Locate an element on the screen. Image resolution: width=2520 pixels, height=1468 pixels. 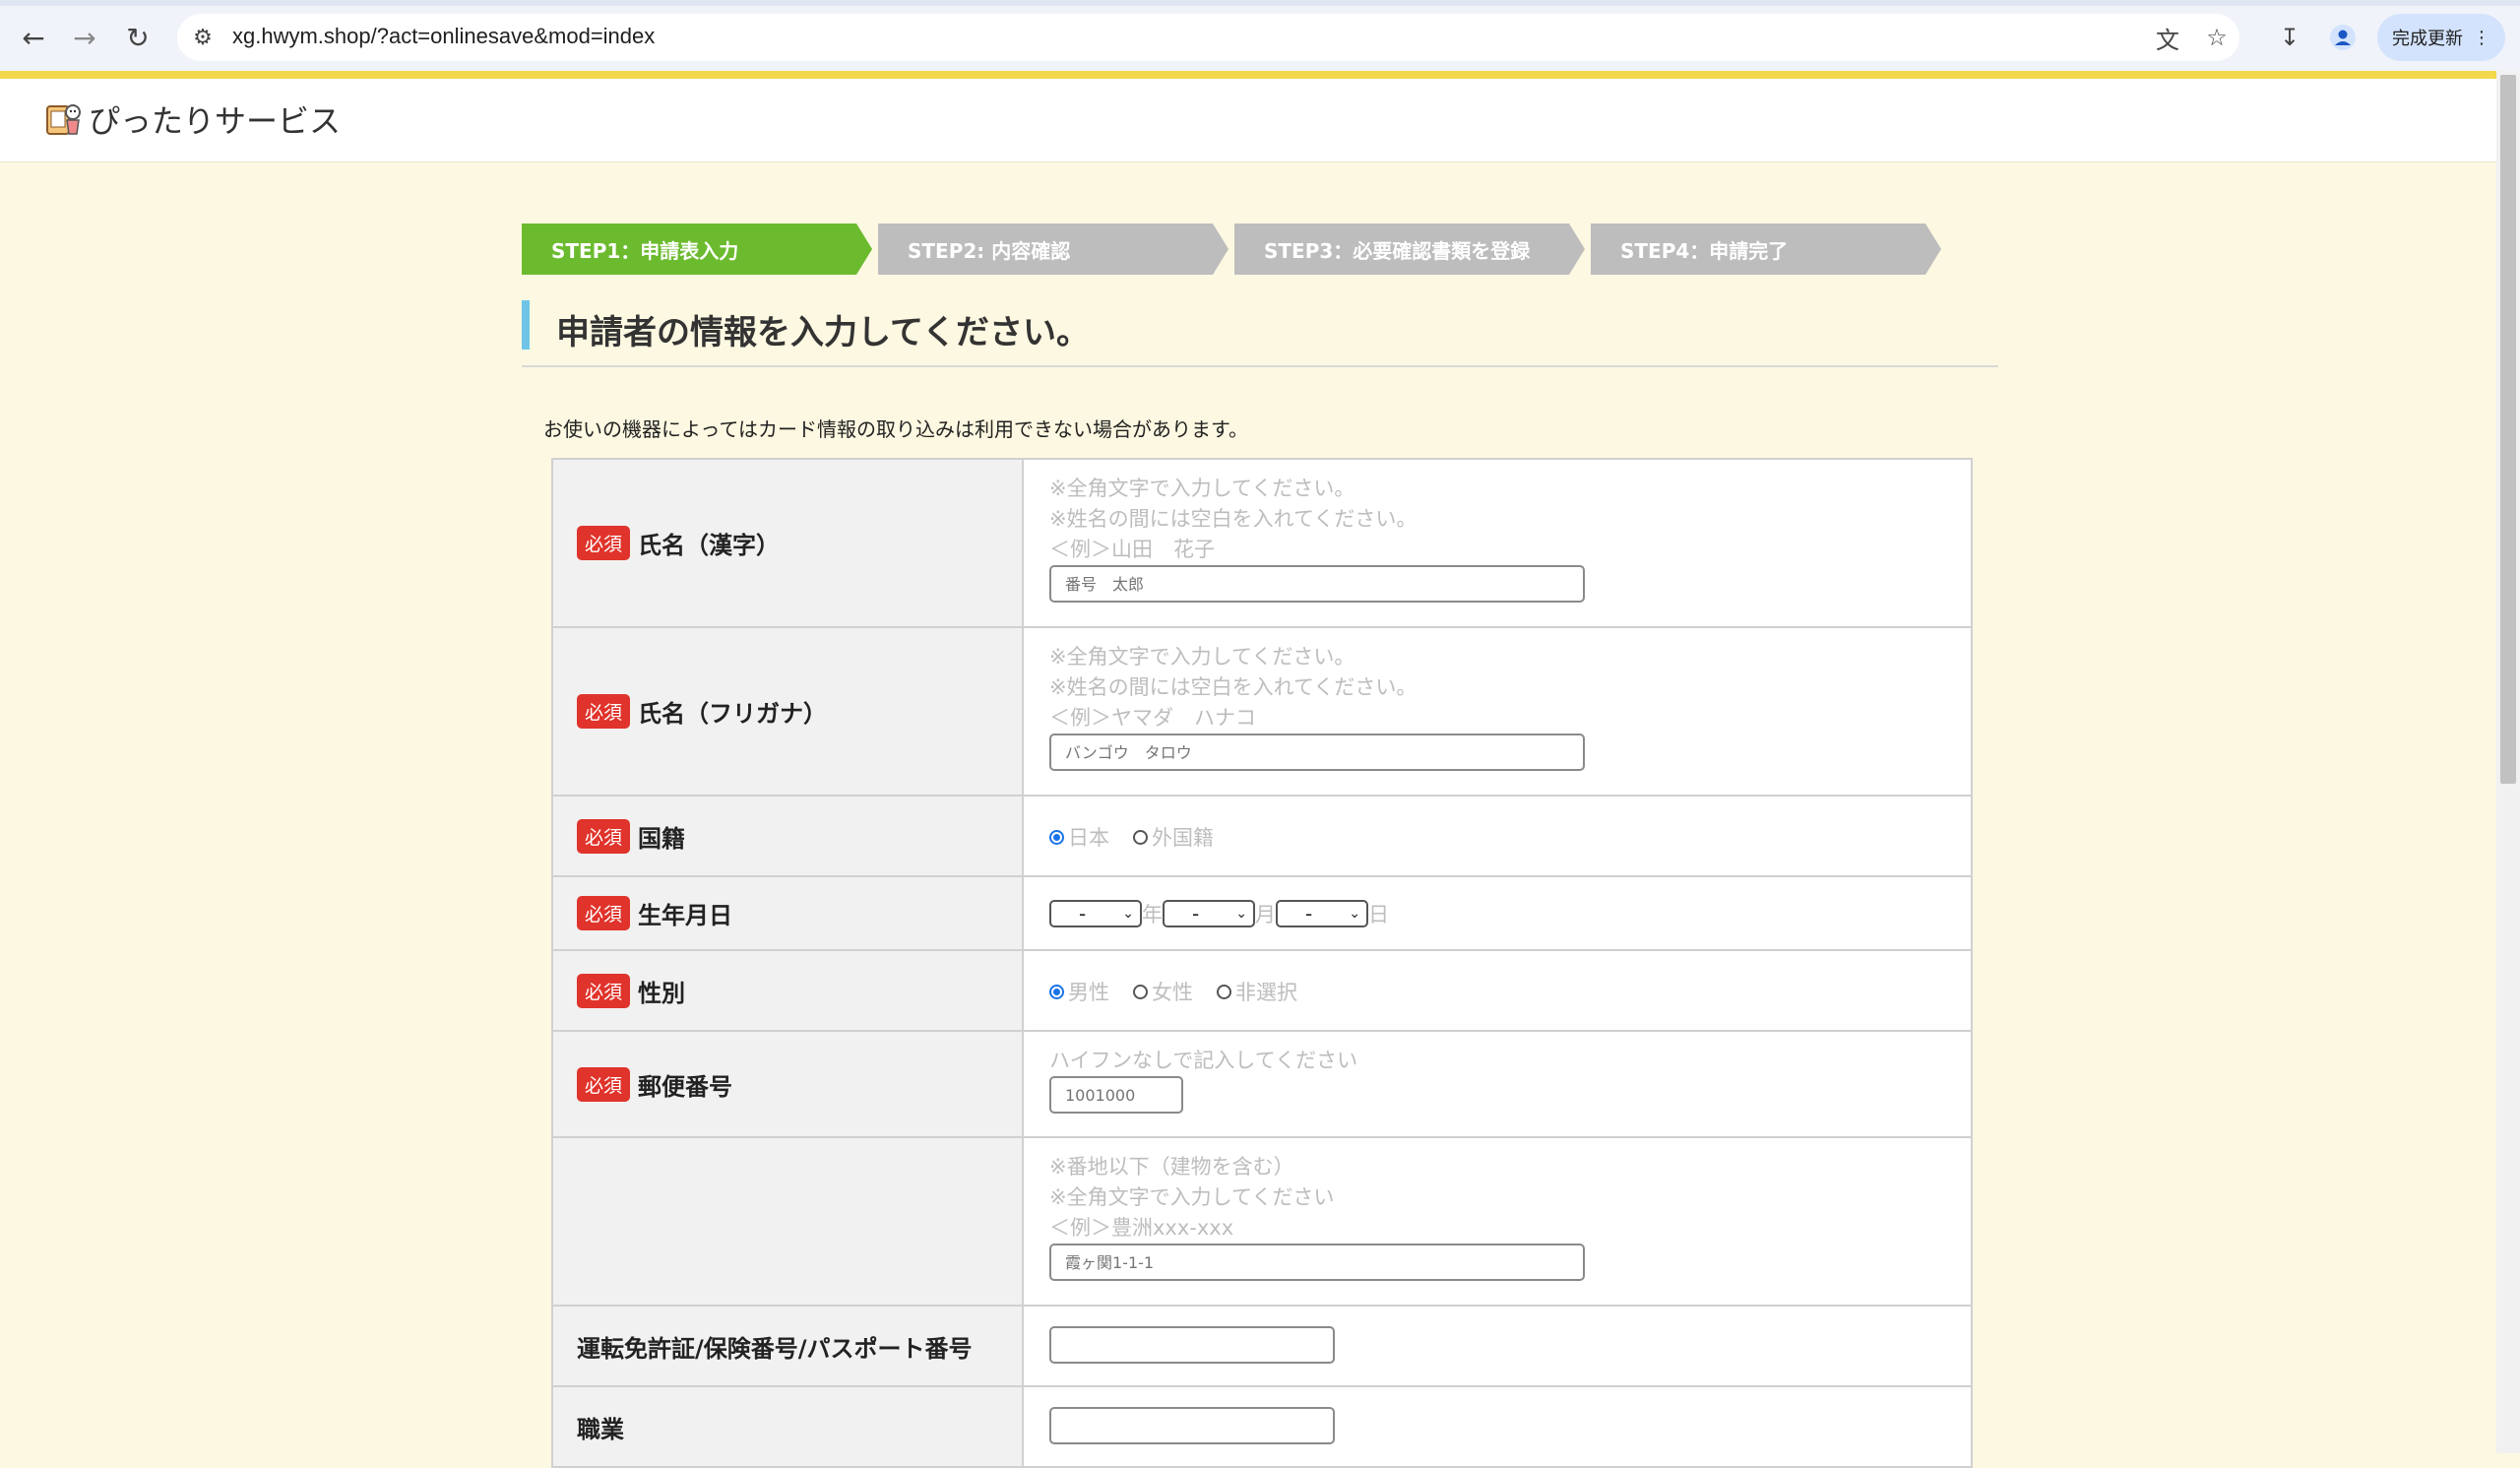
address-input is located at coordinates (1317, 1263).